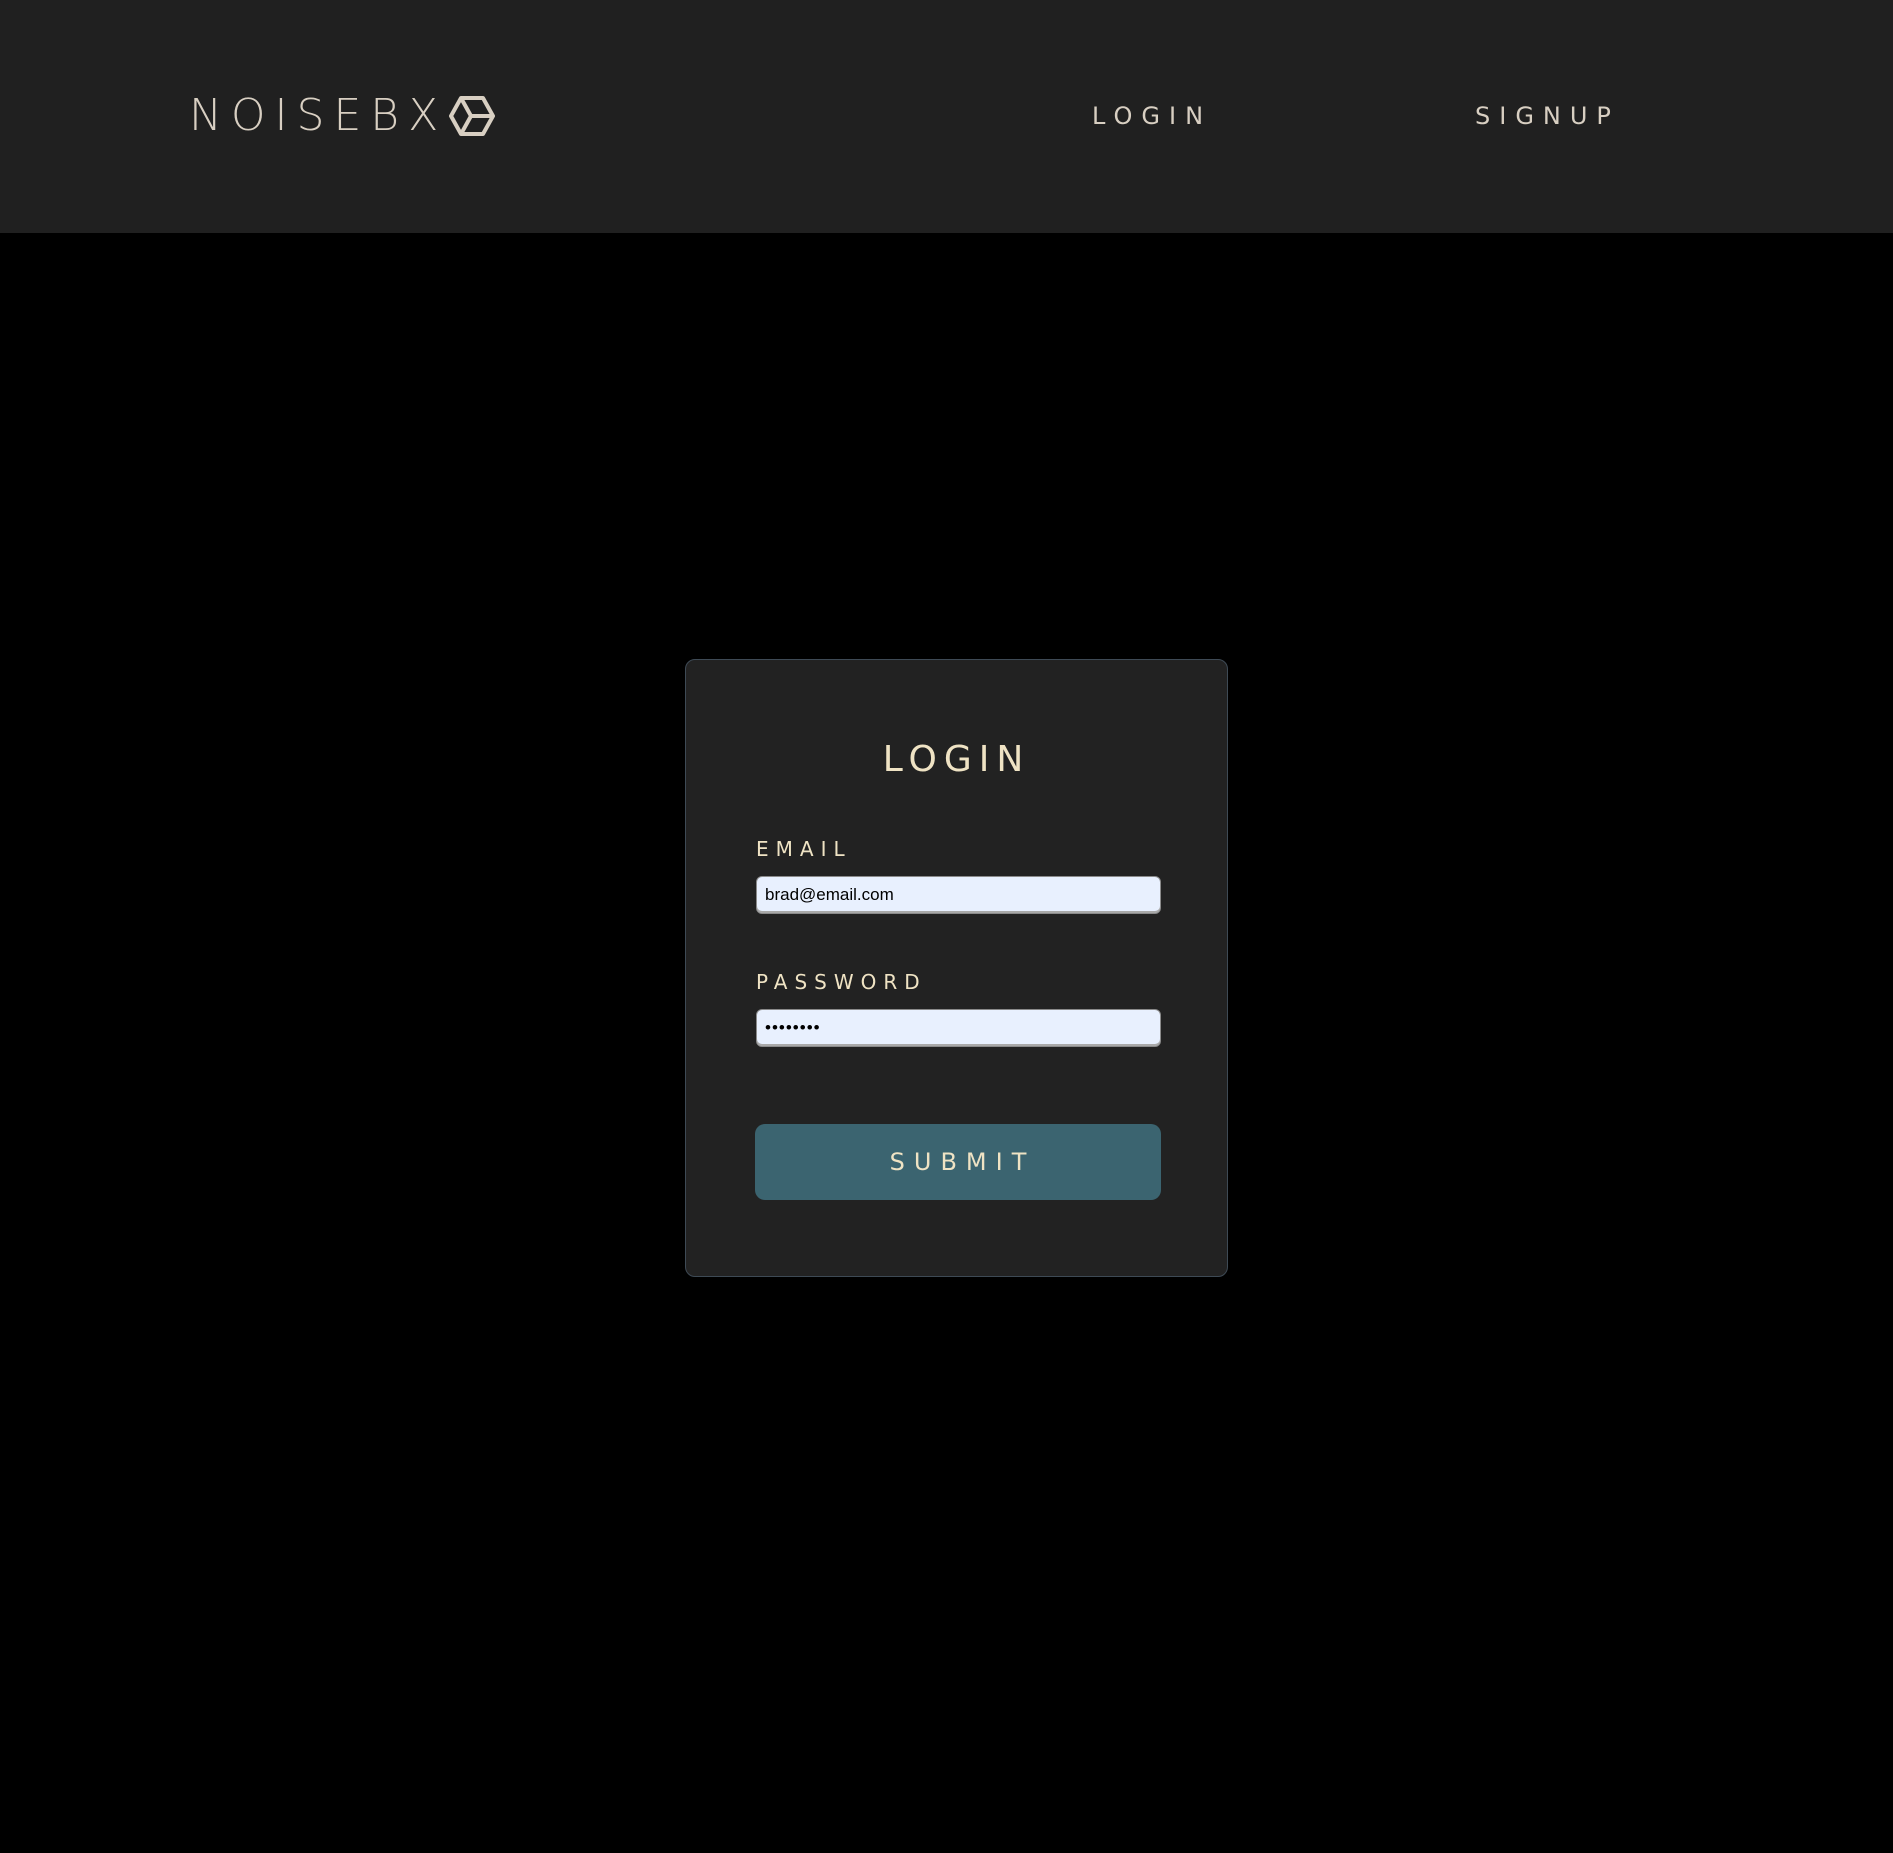 The width and height of the screenshot is (1893, 1853). I want to click on hexagon-cube-icon, so click(472, 116).